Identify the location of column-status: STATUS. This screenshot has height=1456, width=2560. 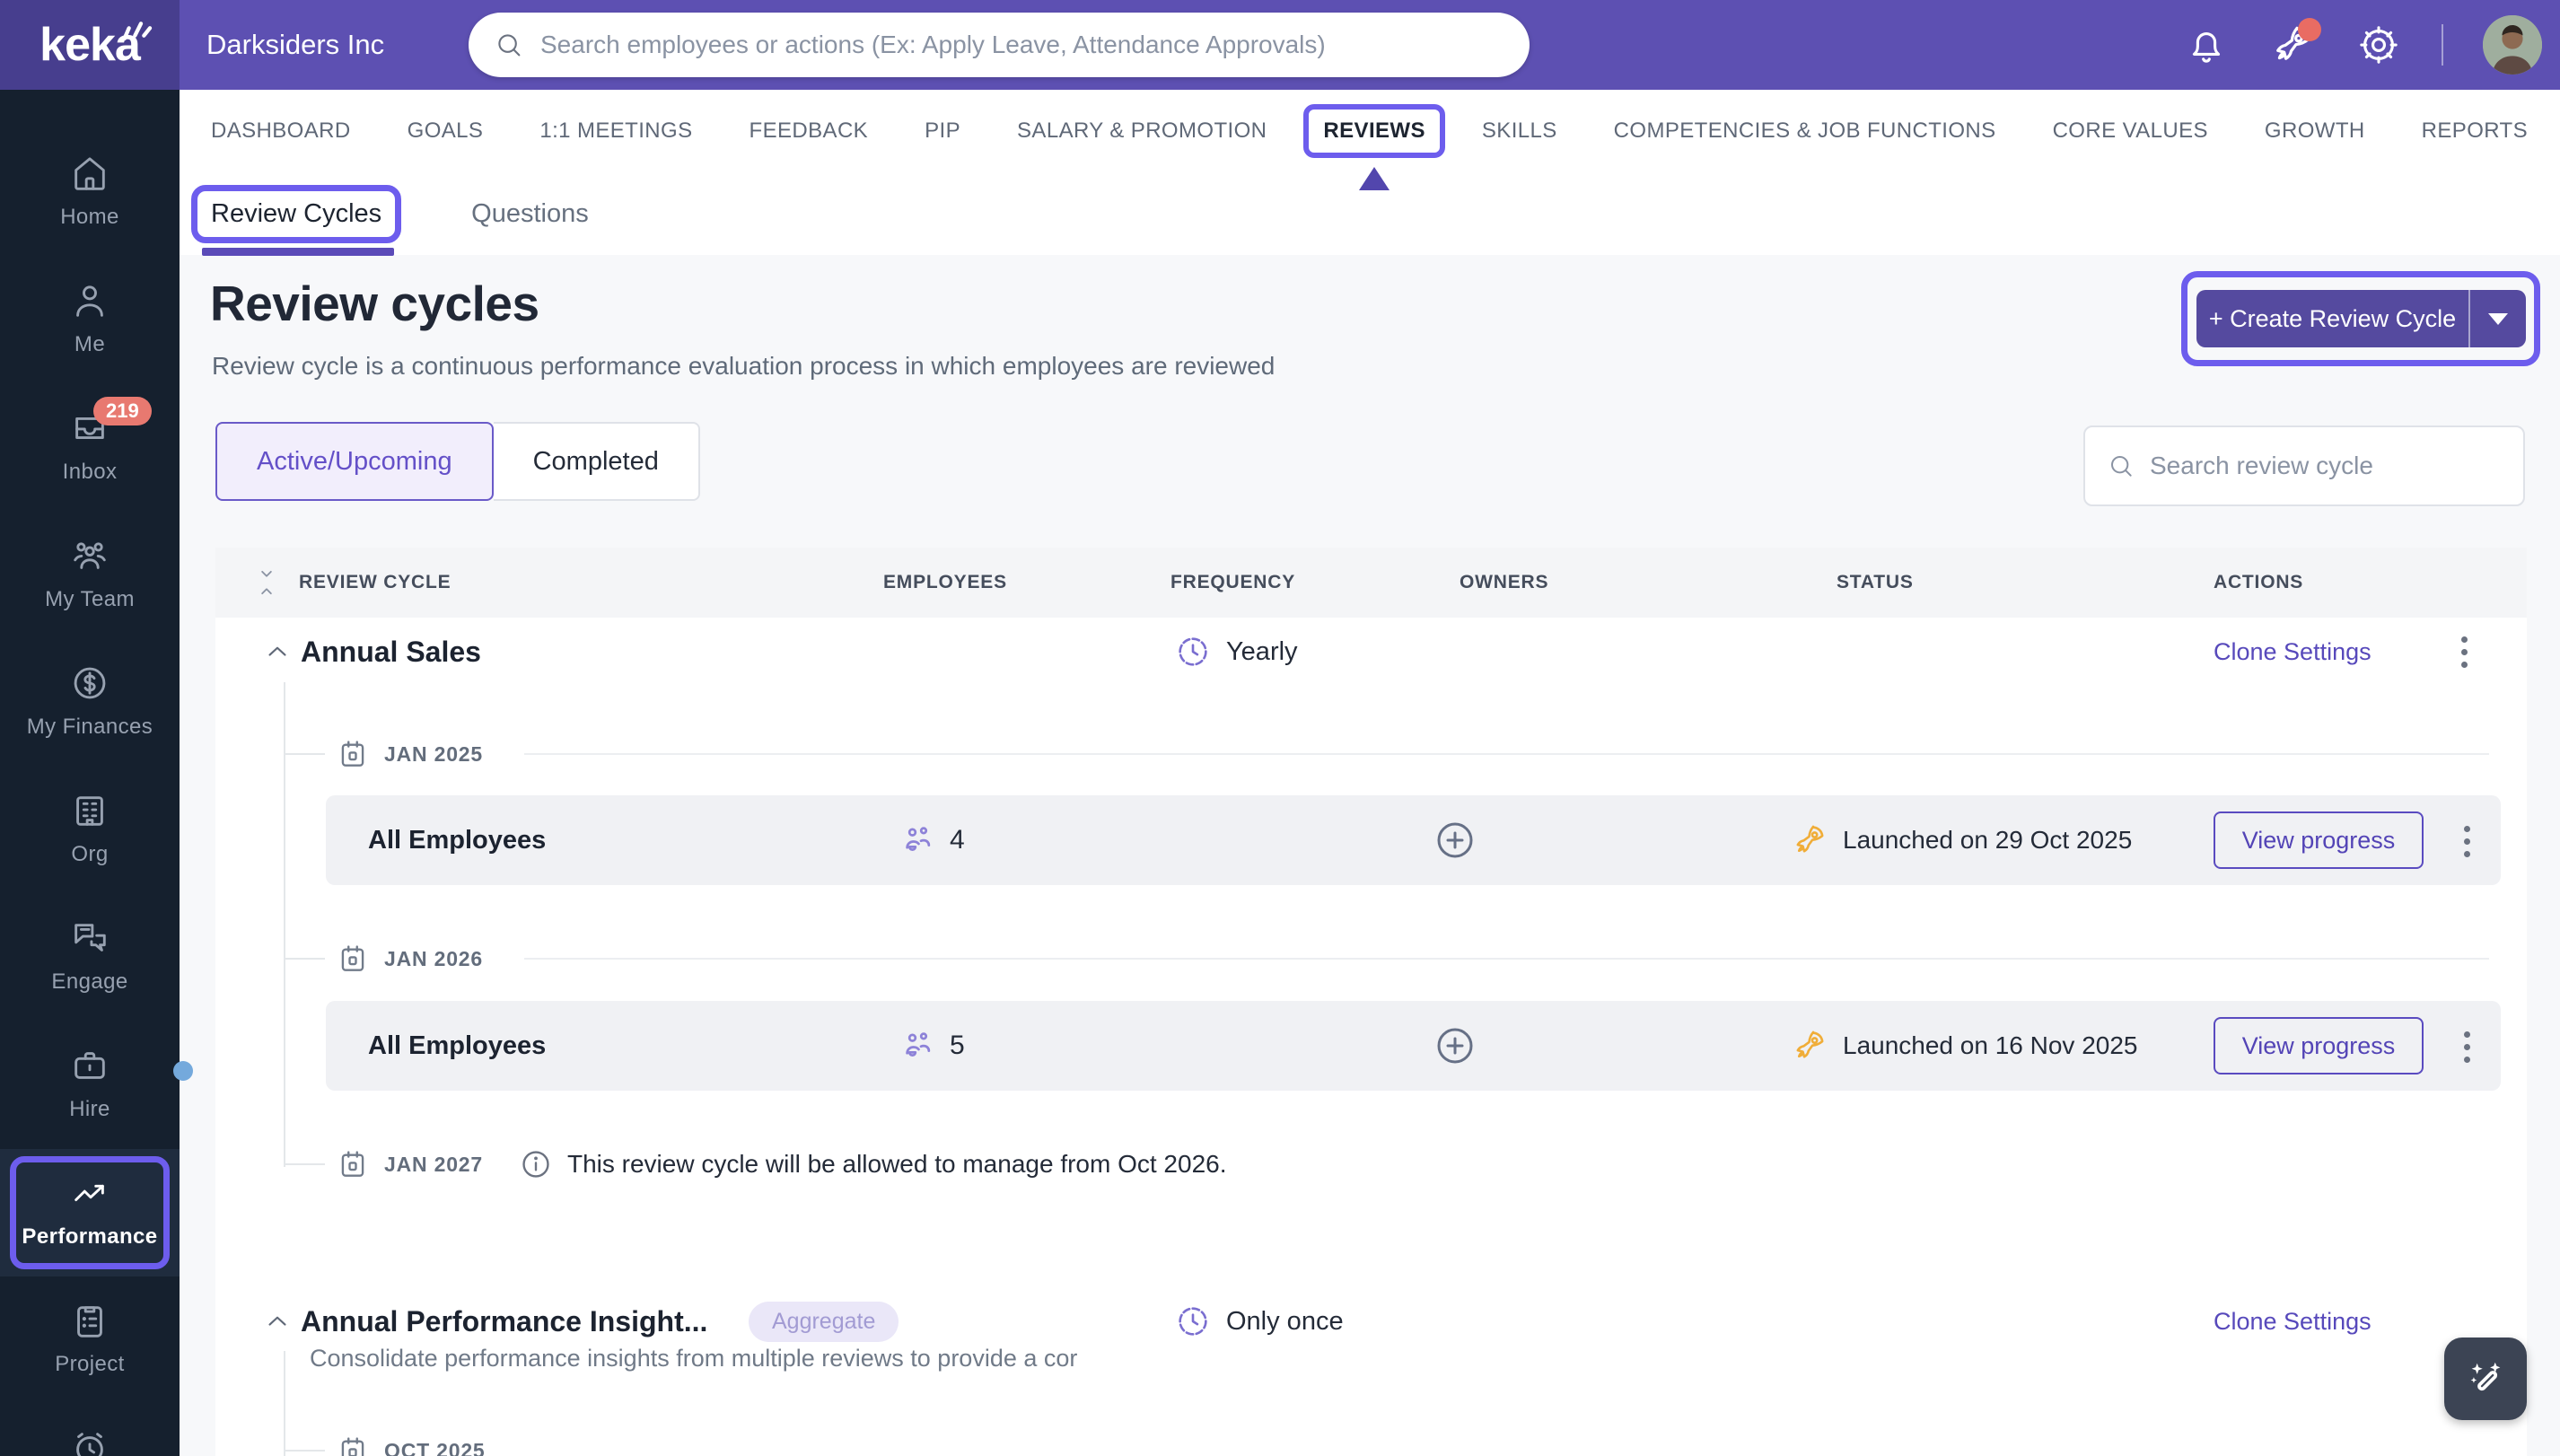
(1875, 582).